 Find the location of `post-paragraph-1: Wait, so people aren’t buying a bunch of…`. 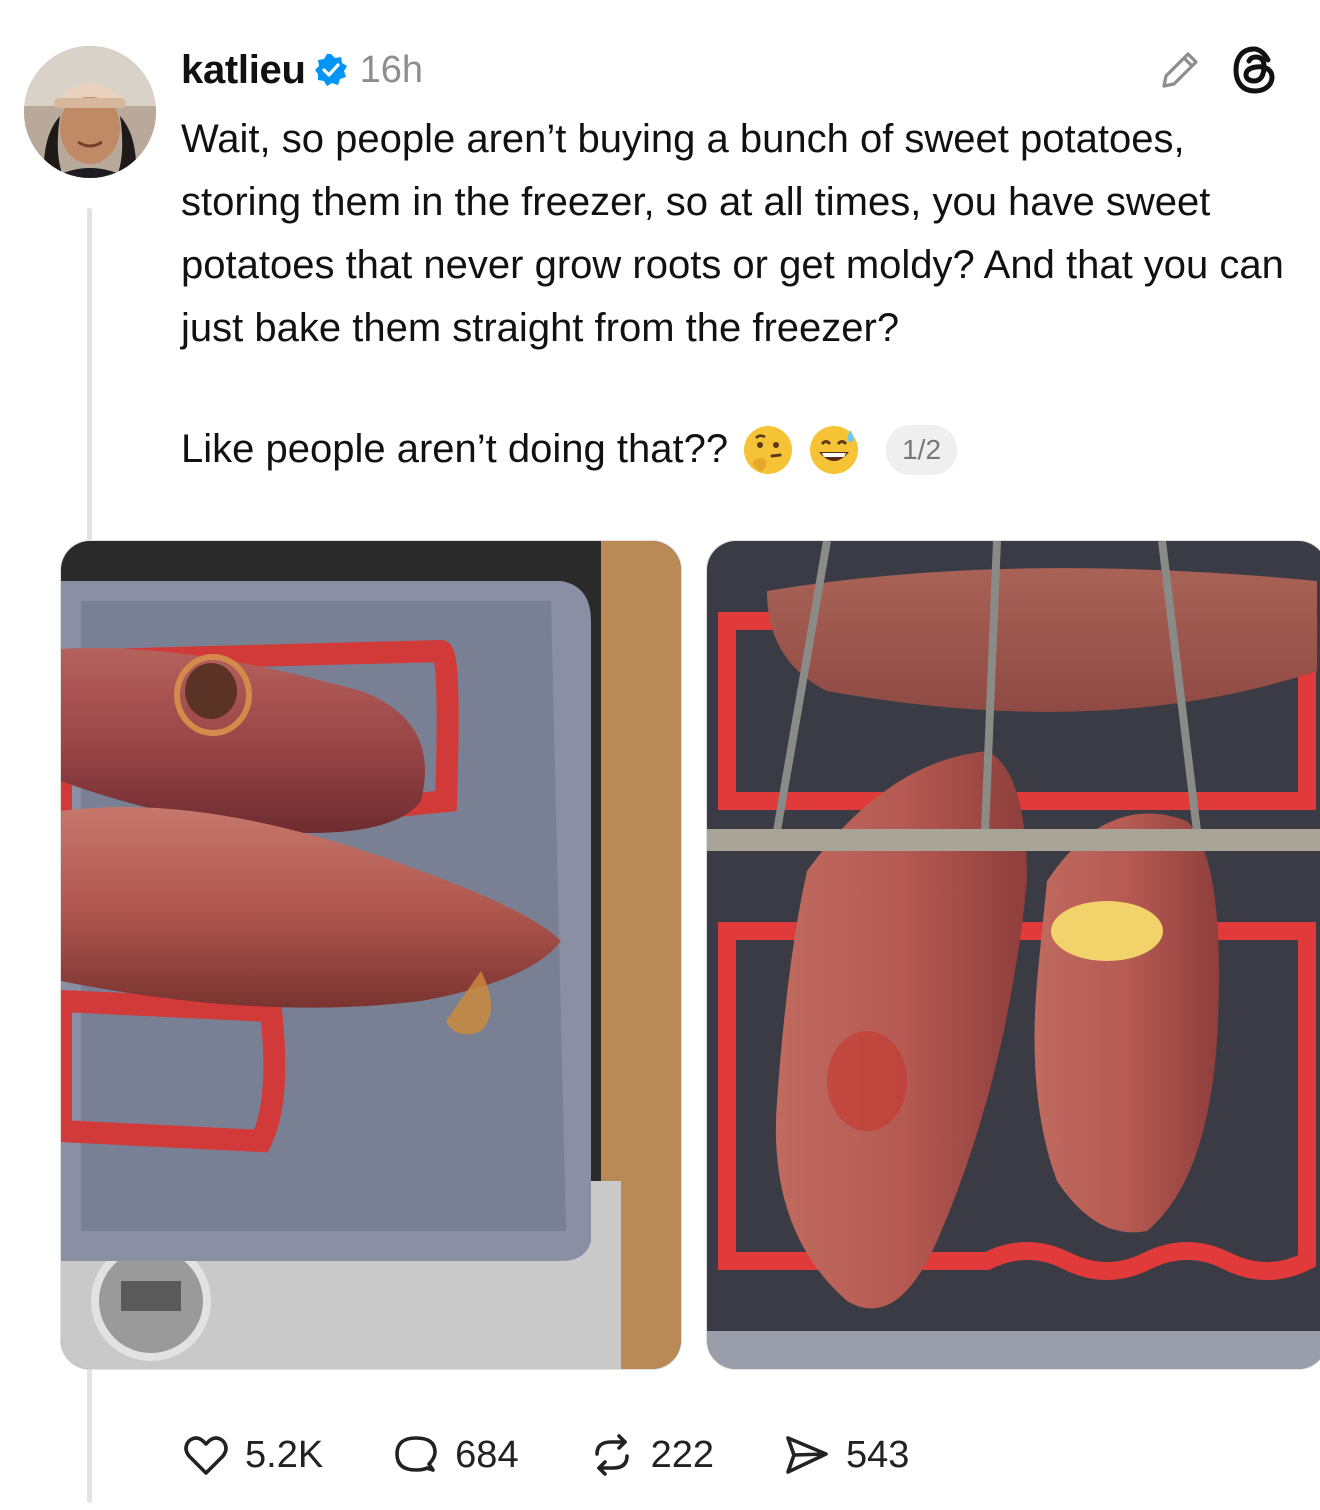

post-paragraph-1: Wait, so people aren’t buying a bunch of… is located at coordinates (732, 233).